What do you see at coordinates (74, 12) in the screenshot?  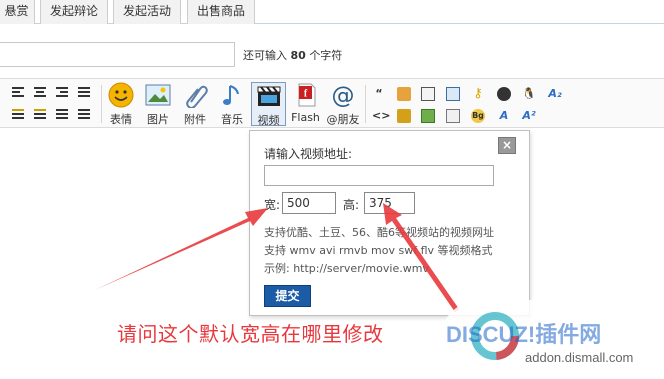 I see `tab-debate: 发起辩论` at bounding box center [74, 12].